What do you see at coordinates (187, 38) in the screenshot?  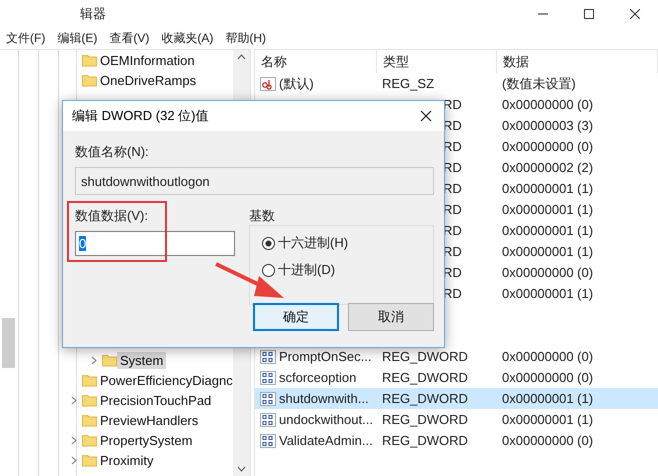 I see `menu-item: 收藏夹(A)` at bounding box center [187, 38].